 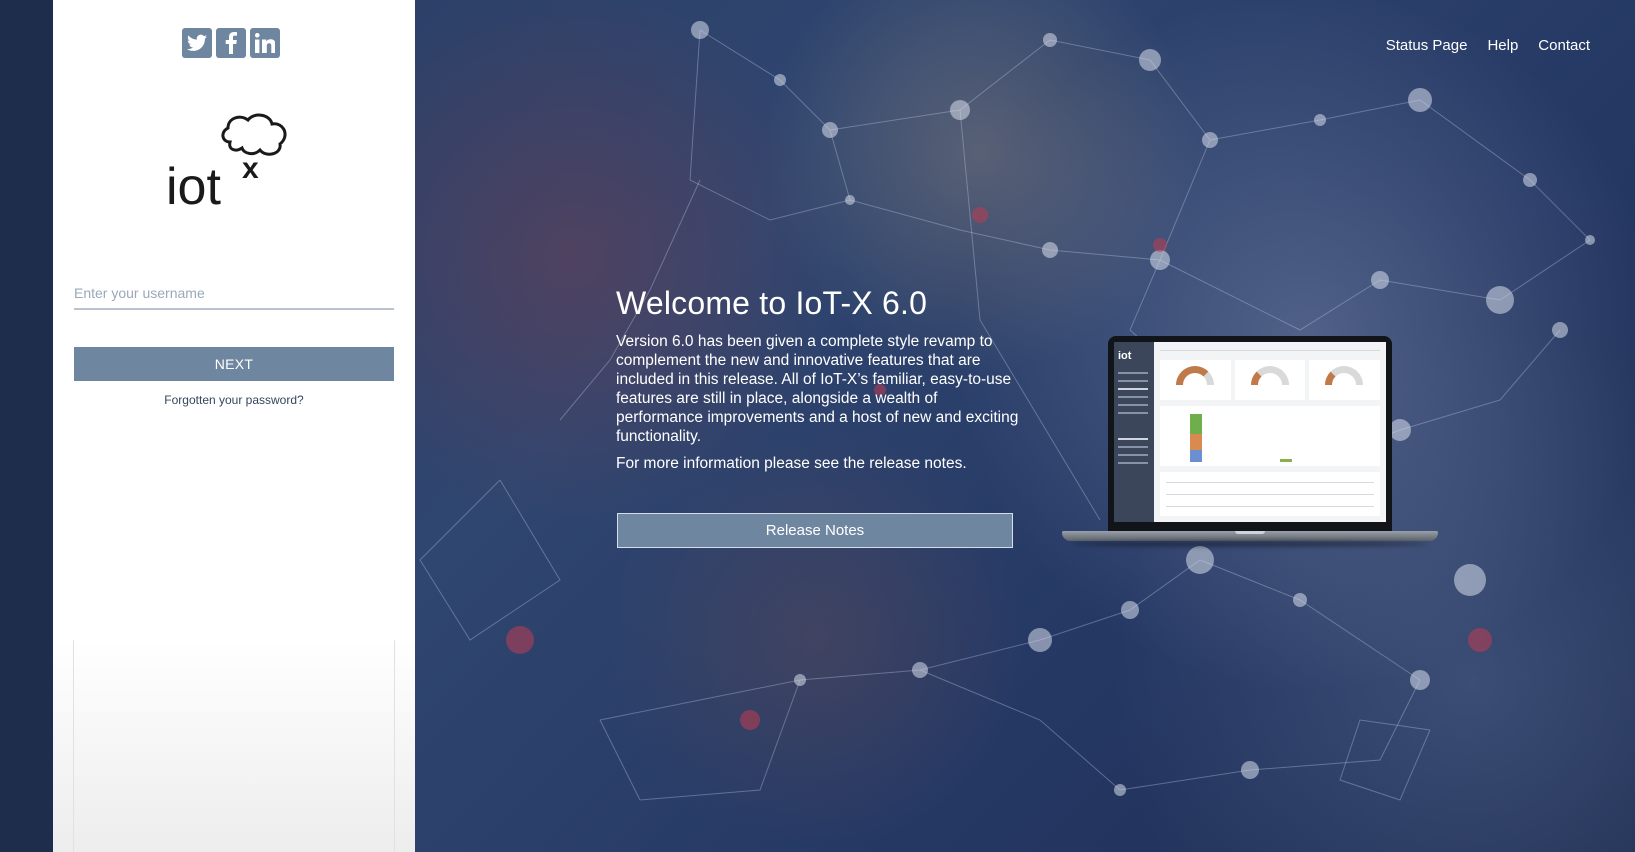 What do you see at coordinates (250, 168) in the screenshot?
I see `svg-text: x` at bounding box center [250, 168].